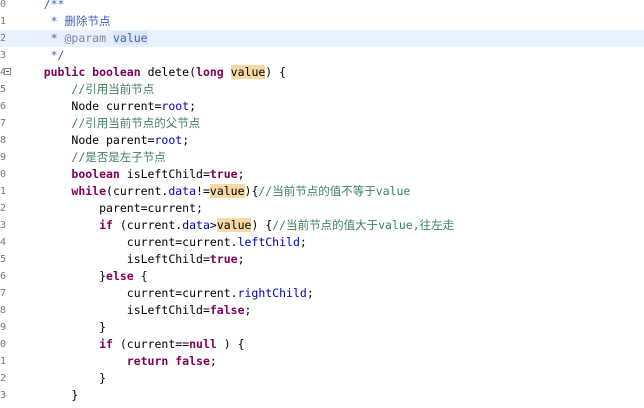  Describe the element at coordinates (272, 293) in the screenshot. I see `code-token: rightChild` at that location.